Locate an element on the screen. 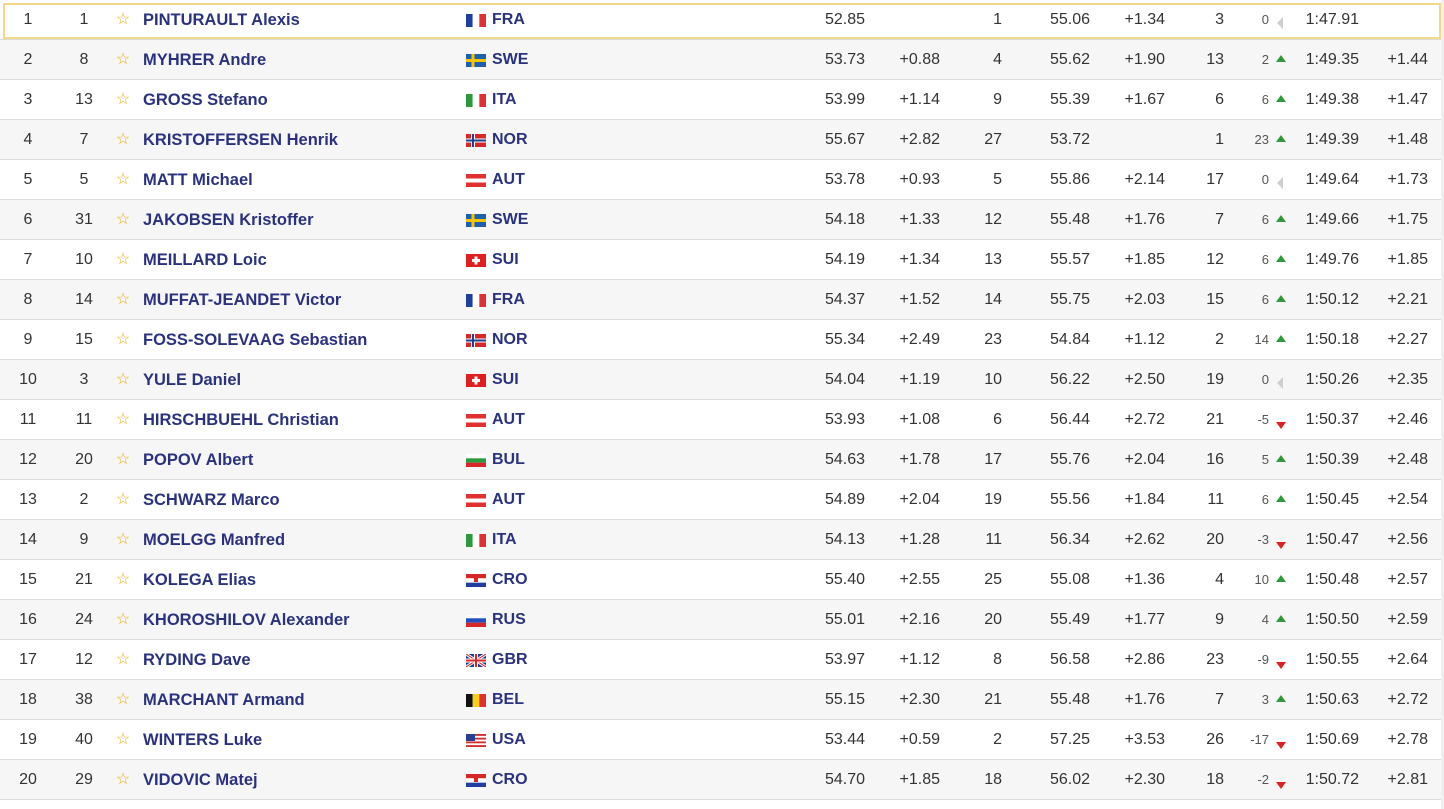  athlete-name-link: YULE Daniel is located at coordinates (192, 379).